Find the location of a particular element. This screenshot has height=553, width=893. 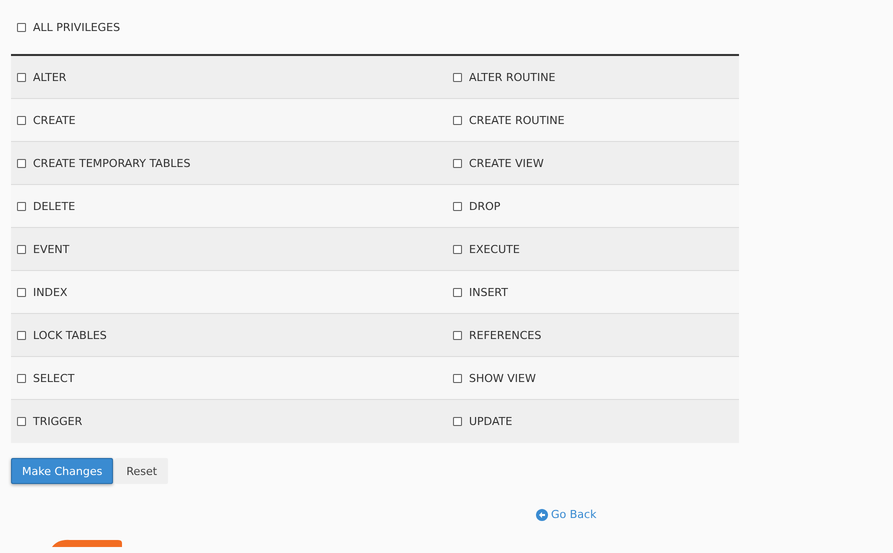

back-arrow-icon is located at coordinates (542, 514).